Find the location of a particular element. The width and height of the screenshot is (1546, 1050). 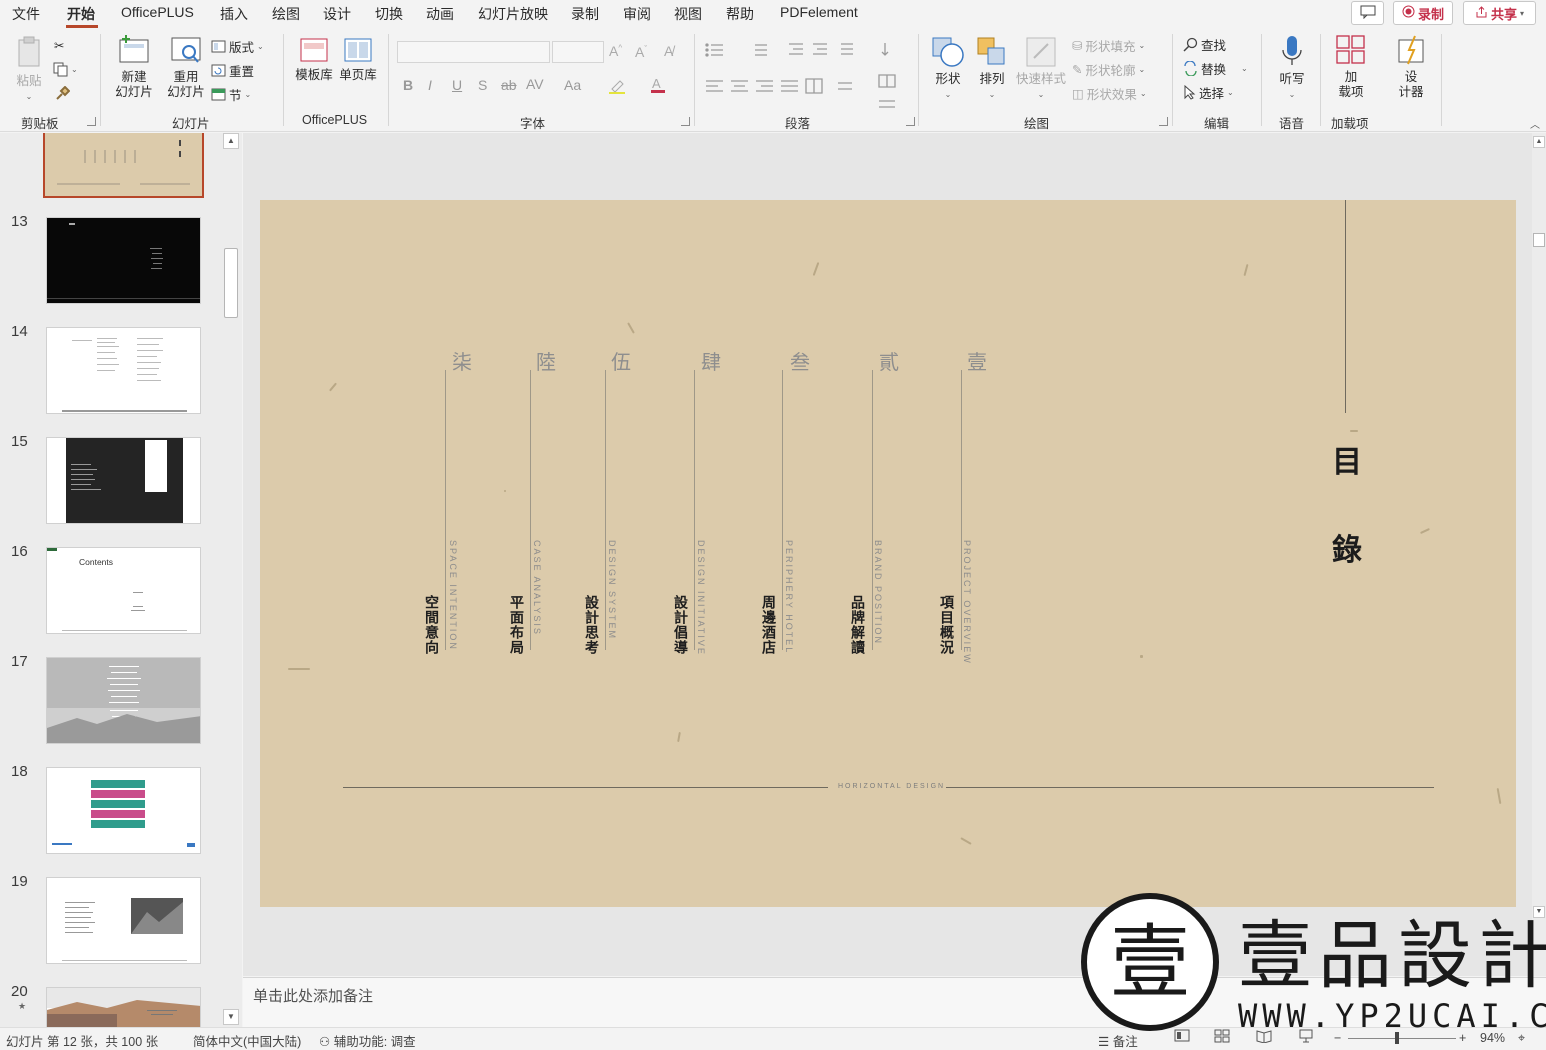

thumbnail-current-slide is located at coordinates (123, 165).